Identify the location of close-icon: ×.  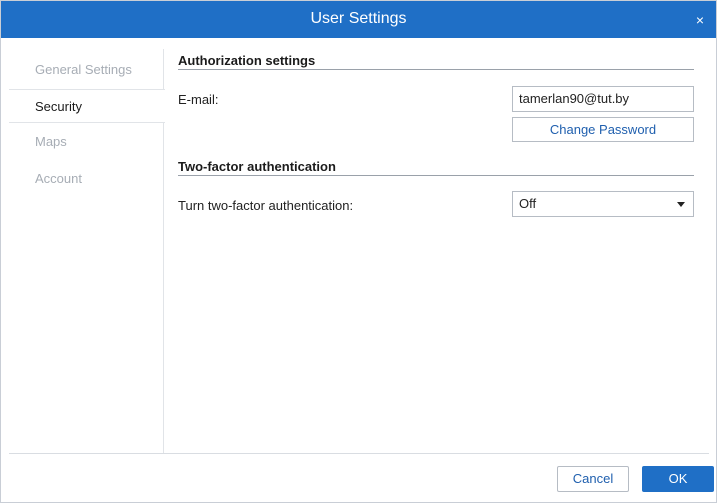
(700, 20).